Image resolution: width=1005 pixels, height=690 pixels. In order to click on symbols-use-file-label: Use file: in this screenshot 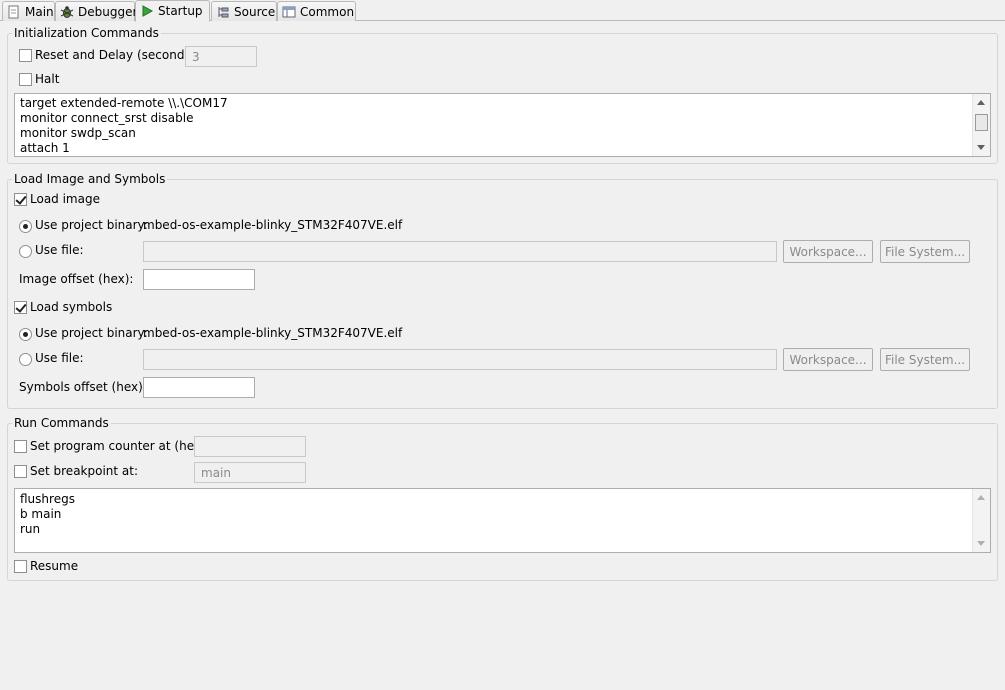, I will do `click(59, 358)`.